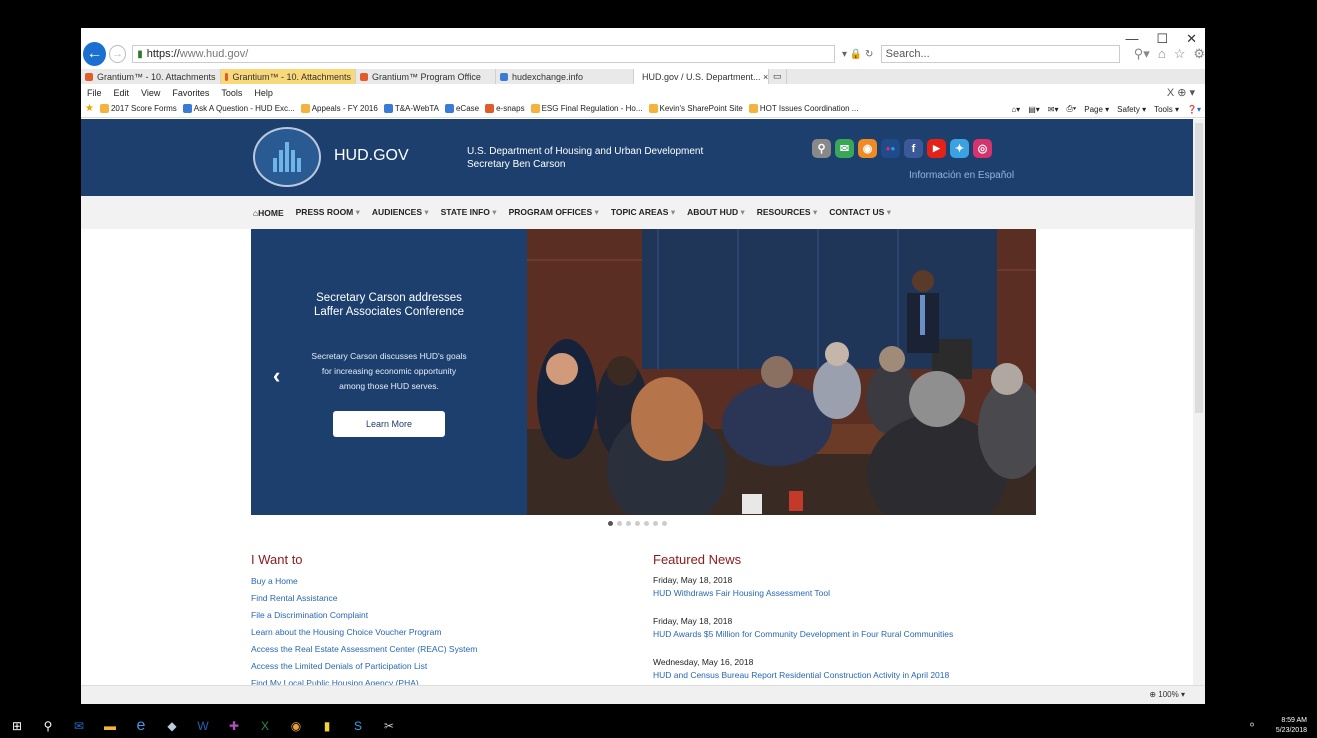 This screenshot has width=1317, height=738. Describe the element at coordinates (890, 148) in the screenshot. I see `flickr-icon: ● ●` at that location.